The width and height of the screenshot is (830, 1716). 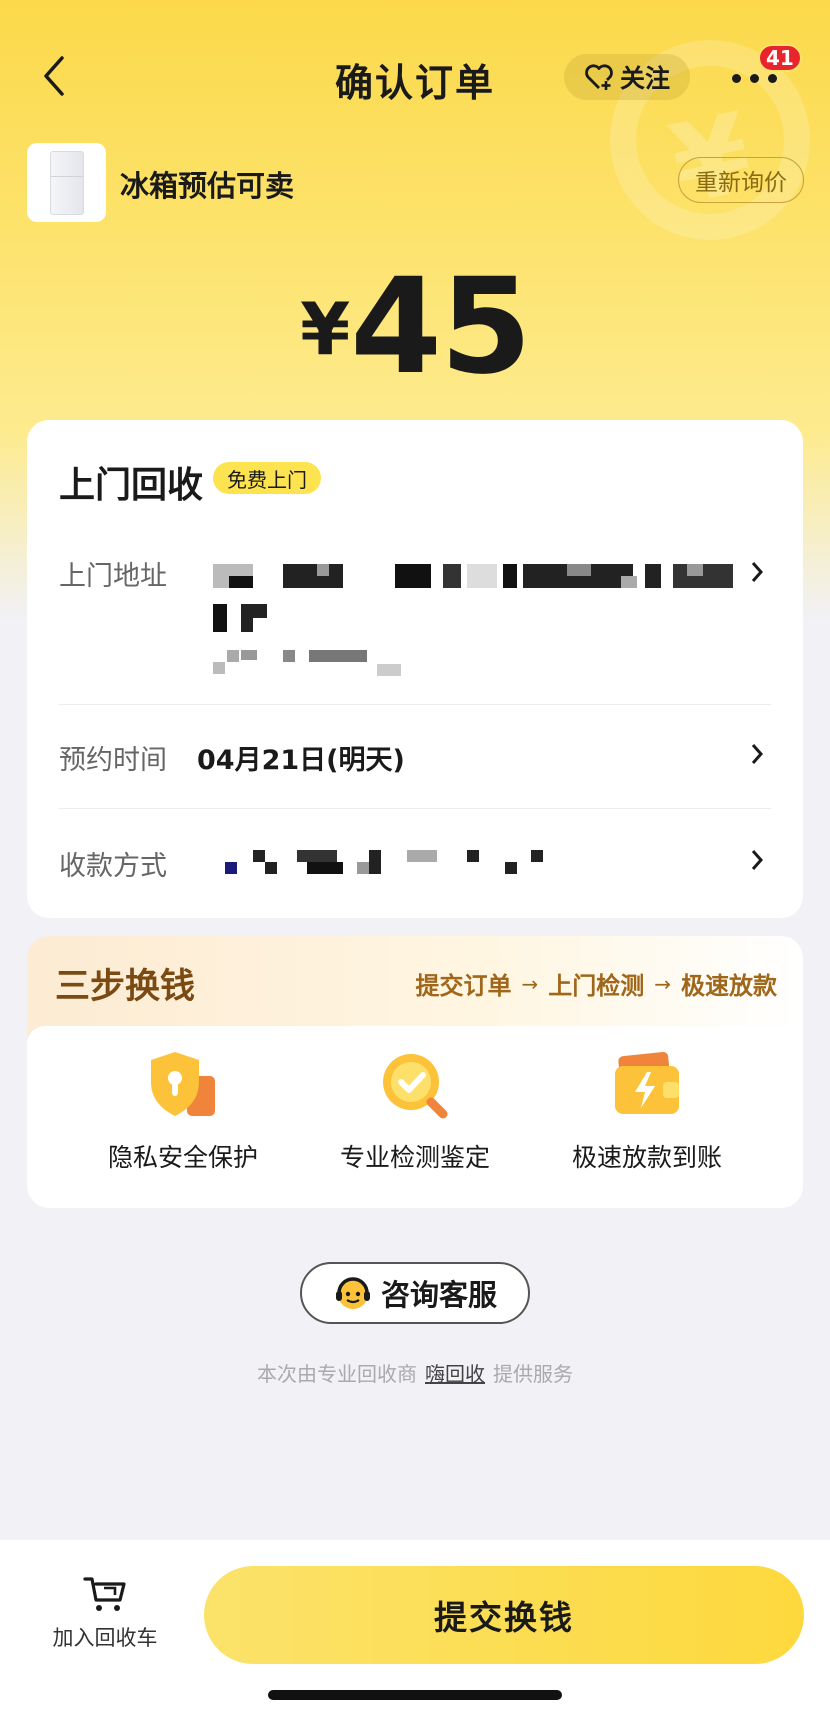 I want to click on product-thumbnail, so click(x=66, y=182).